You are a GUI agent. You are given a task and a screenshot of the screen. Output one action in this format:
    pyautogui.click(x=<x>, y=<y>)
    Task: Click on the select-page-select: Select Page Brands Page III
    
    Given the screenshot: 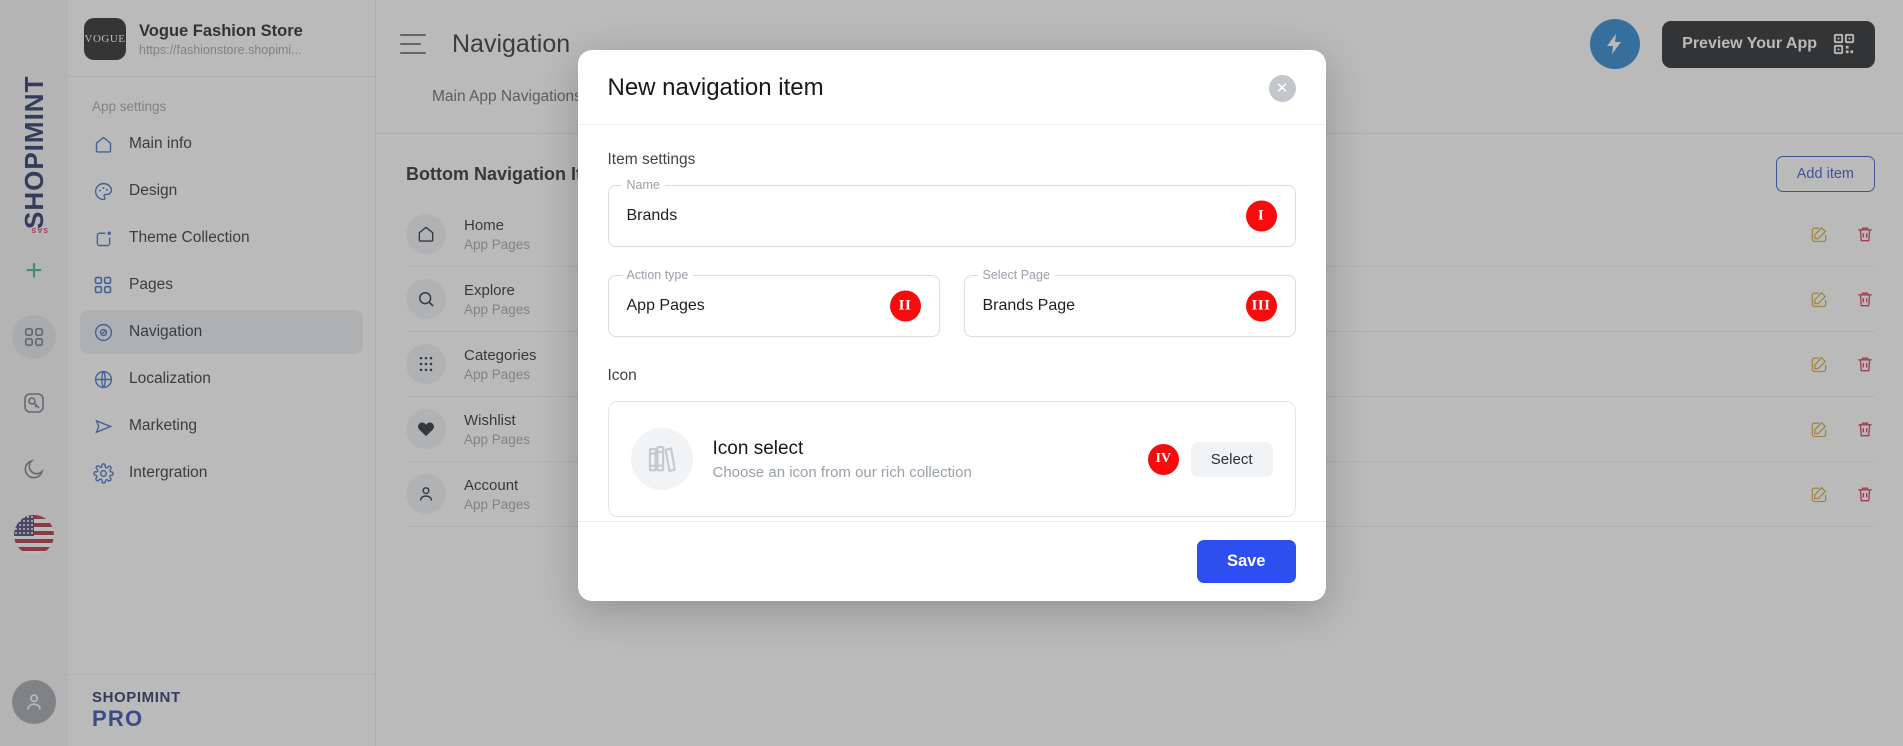 What is the action you would take?
    pyautogui.click(x=1129, y=302)
    